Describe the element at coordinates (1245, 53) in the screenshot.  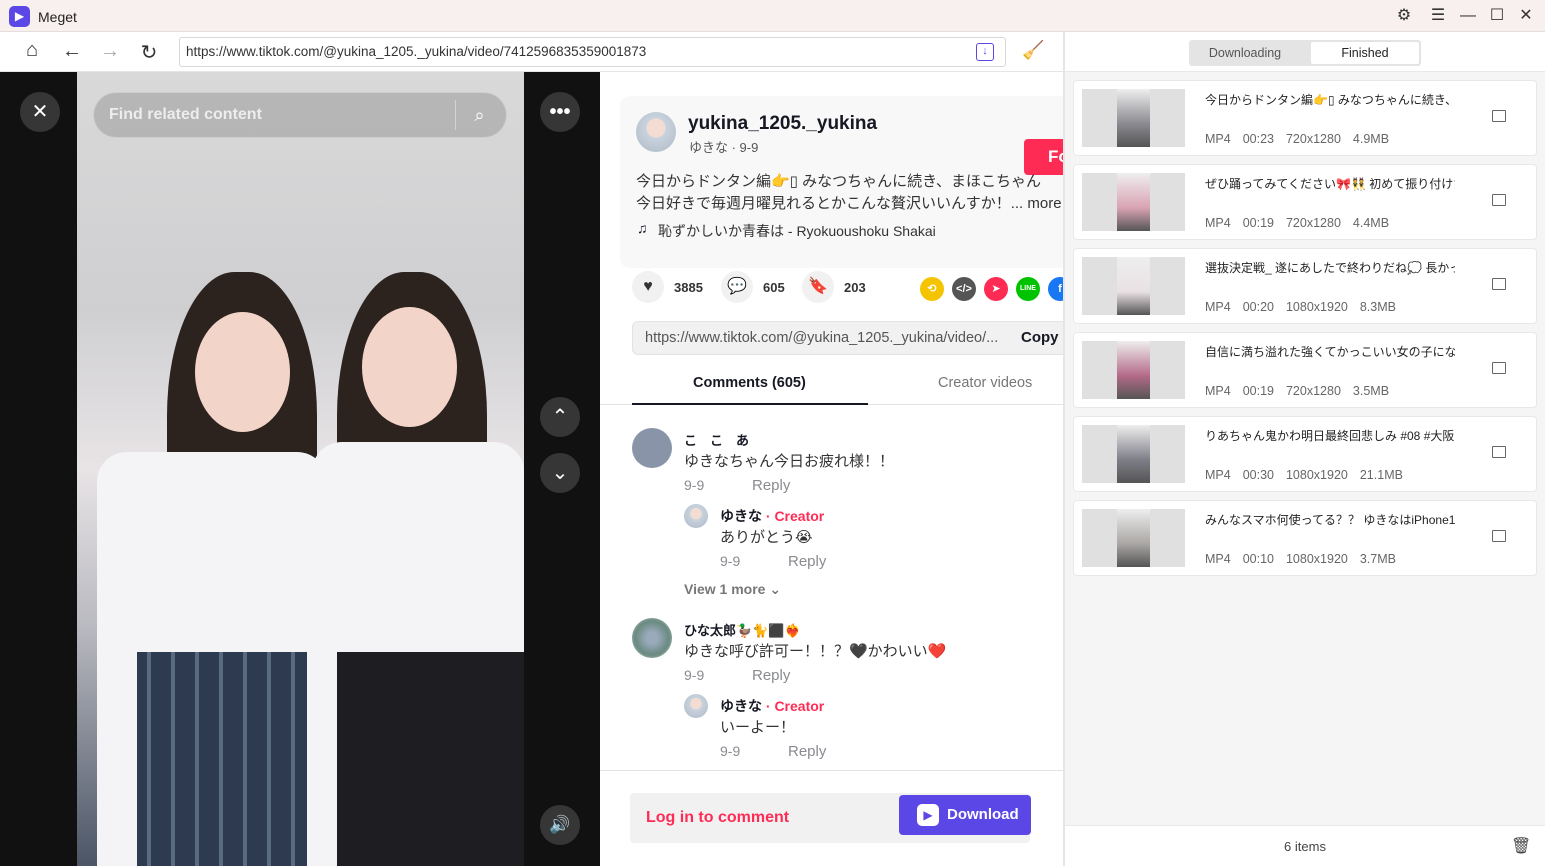
I see `tab-downloading: Downloading` at that location.